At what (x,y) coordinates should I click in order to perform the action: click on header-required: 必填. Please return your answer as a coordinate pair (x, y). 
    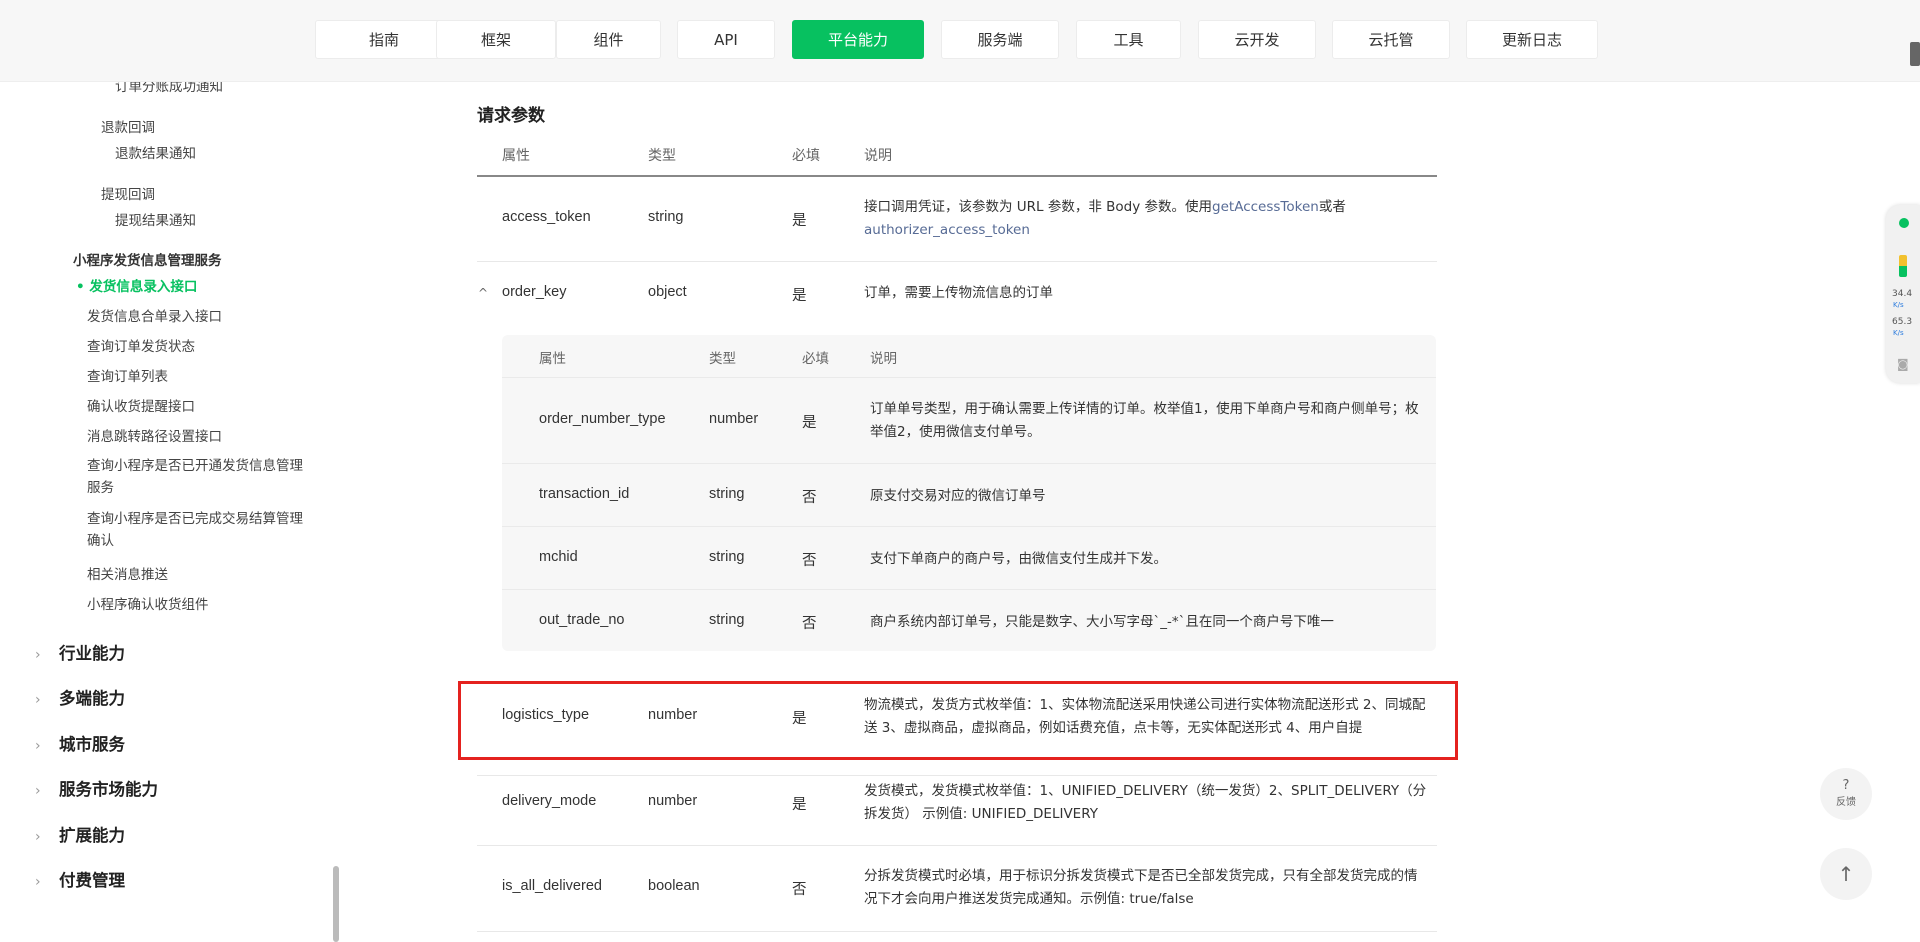
    Looking at the image, I should click on (806, 156).